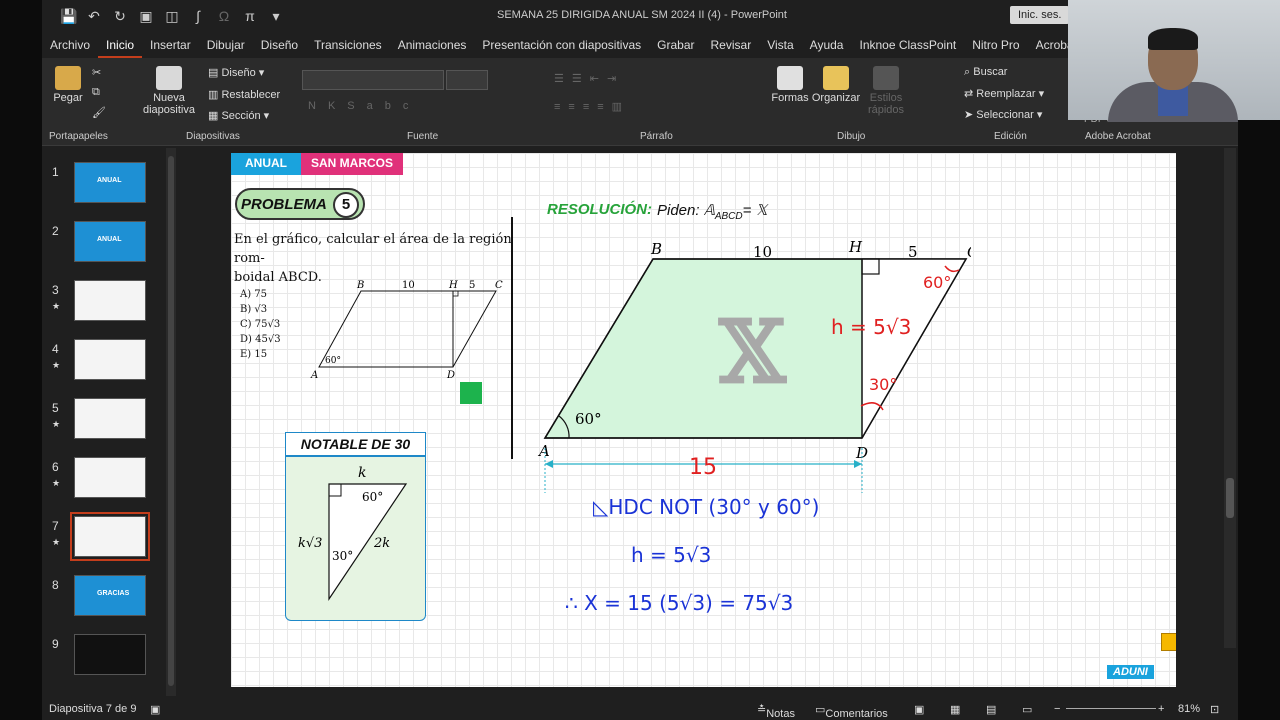 This screenshot has height=720, width=1280. Describe the element at coordinates (1161, 709) in the screenshot. I see `zoom-in-icon: +` at that location.